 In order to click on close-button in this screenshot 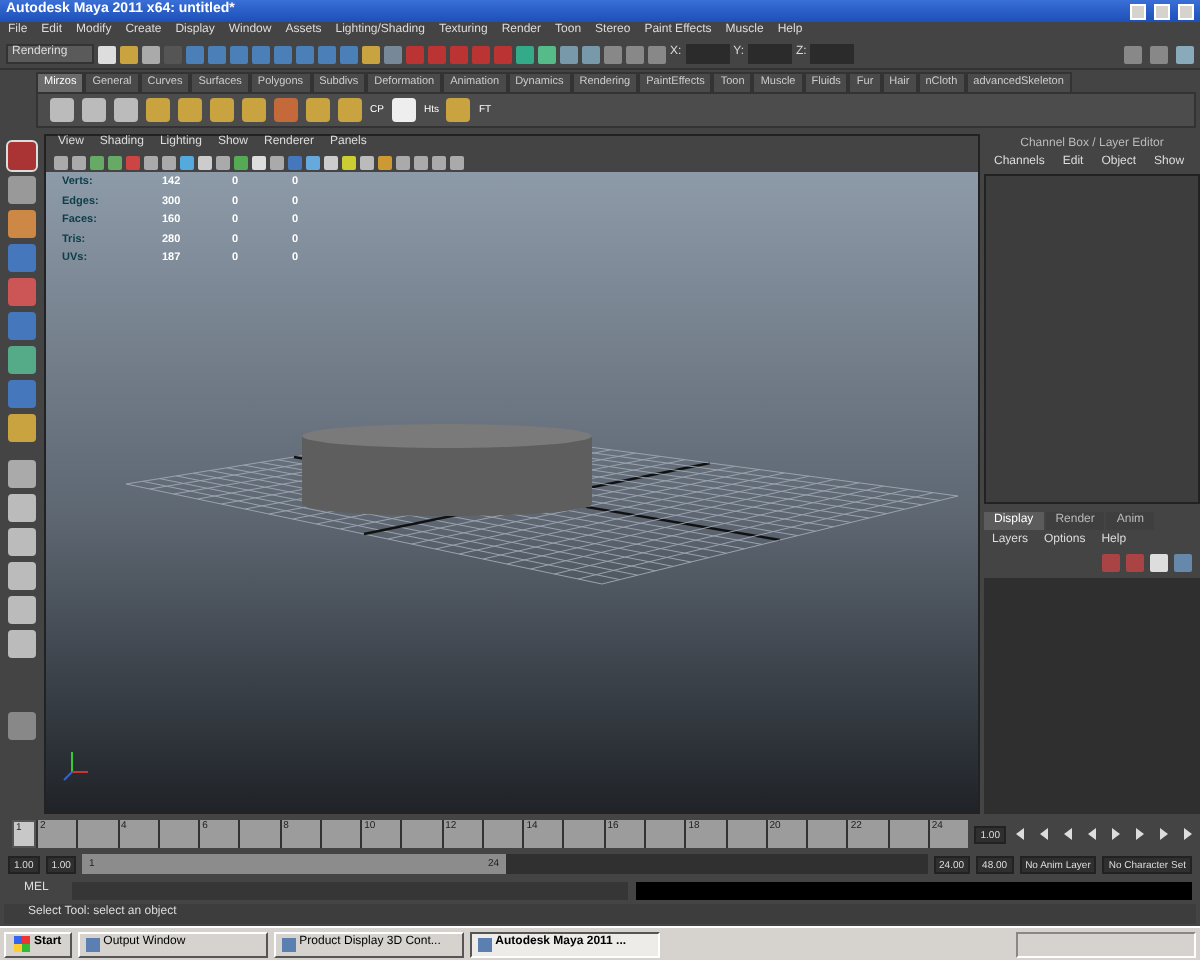, I will do `click(1186, 11)`.